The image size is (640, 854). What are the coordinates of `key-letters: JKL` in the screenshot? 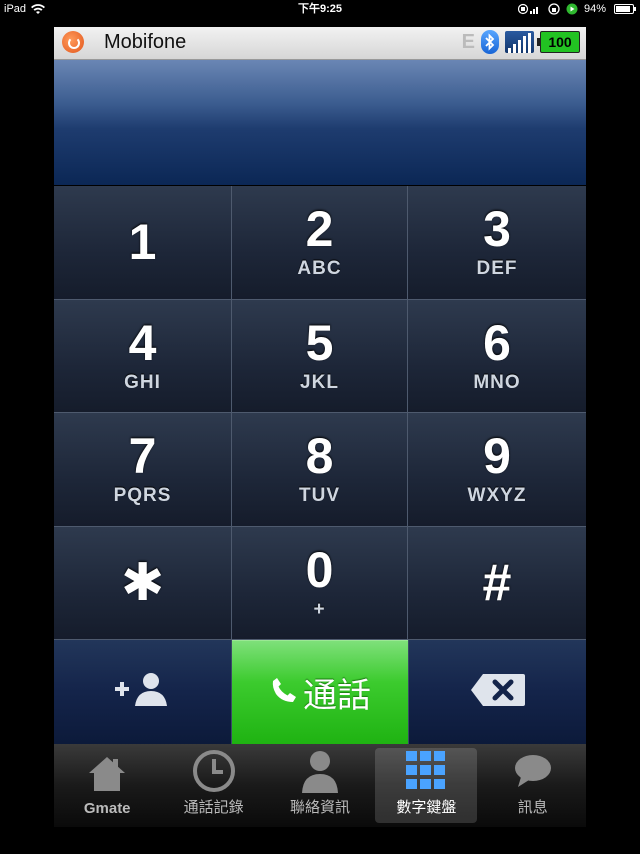 It's located at (319, 382).